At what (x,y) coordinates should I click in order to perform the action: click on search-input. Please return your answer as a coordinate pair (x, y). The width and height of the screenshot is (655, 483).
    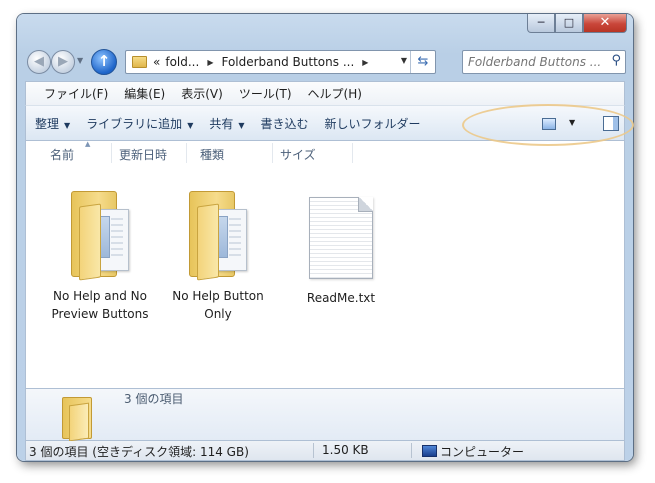
    Looking at the image, I should click on (534, 62).